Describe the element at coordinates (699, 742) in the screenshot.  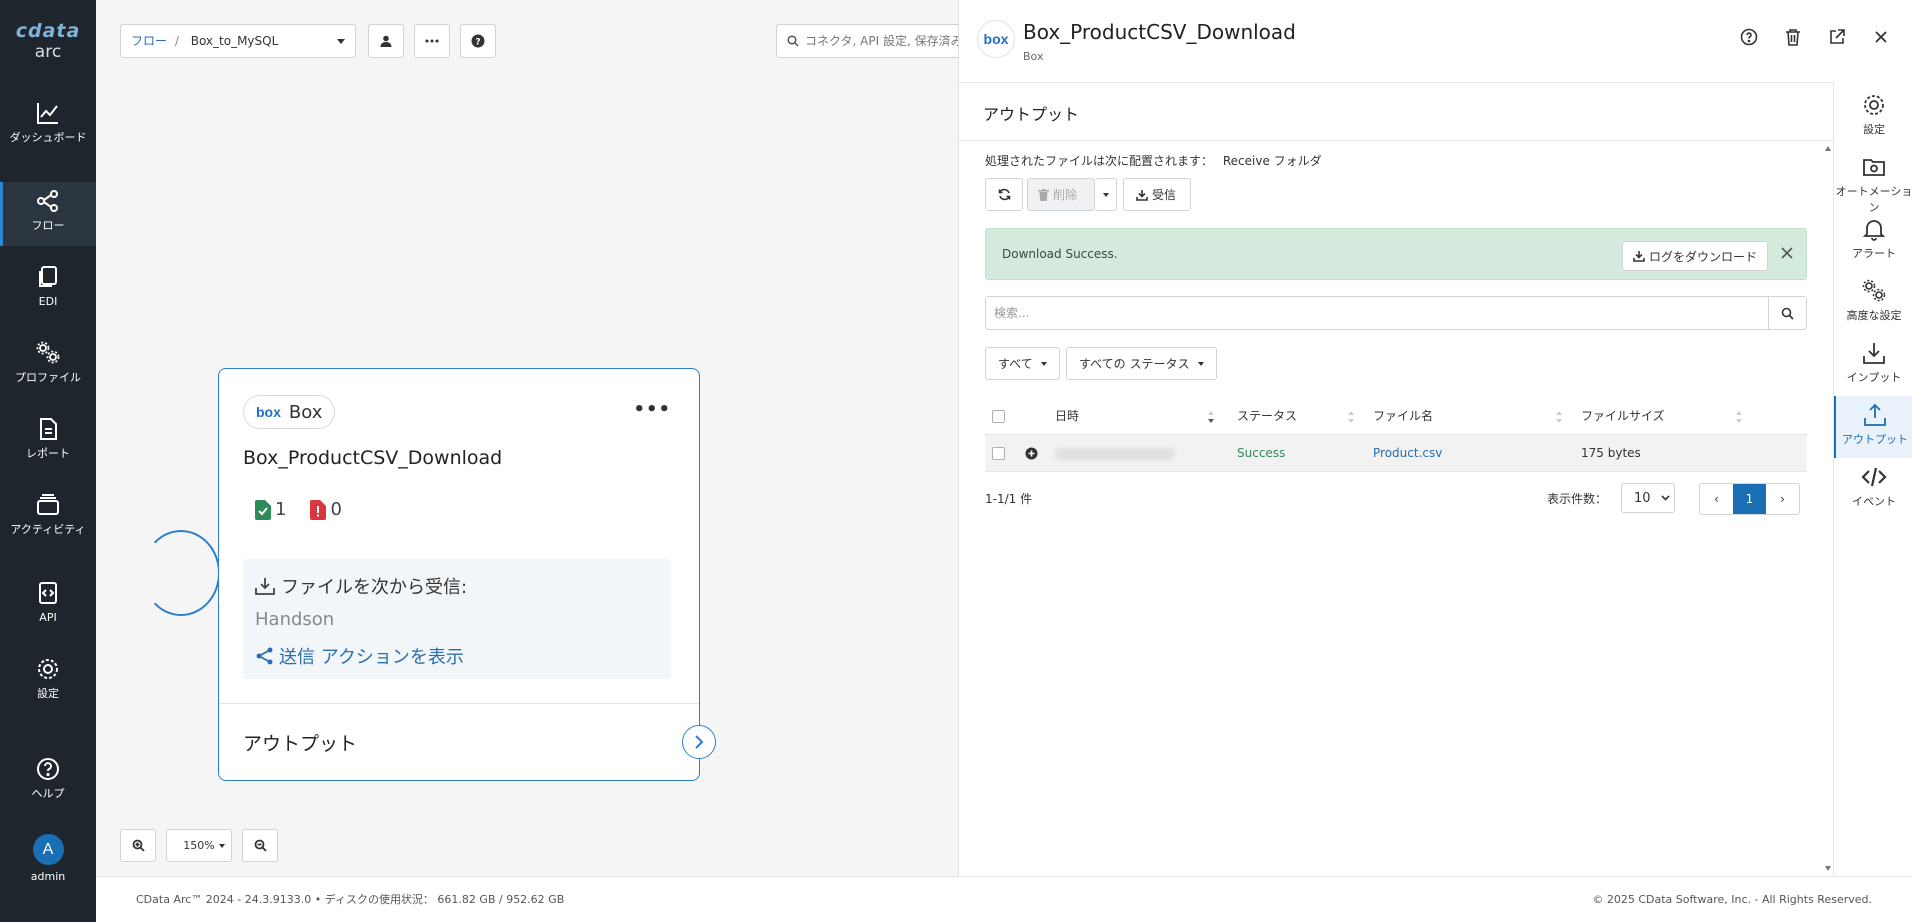
I see `node-output-expand-button` at that location.